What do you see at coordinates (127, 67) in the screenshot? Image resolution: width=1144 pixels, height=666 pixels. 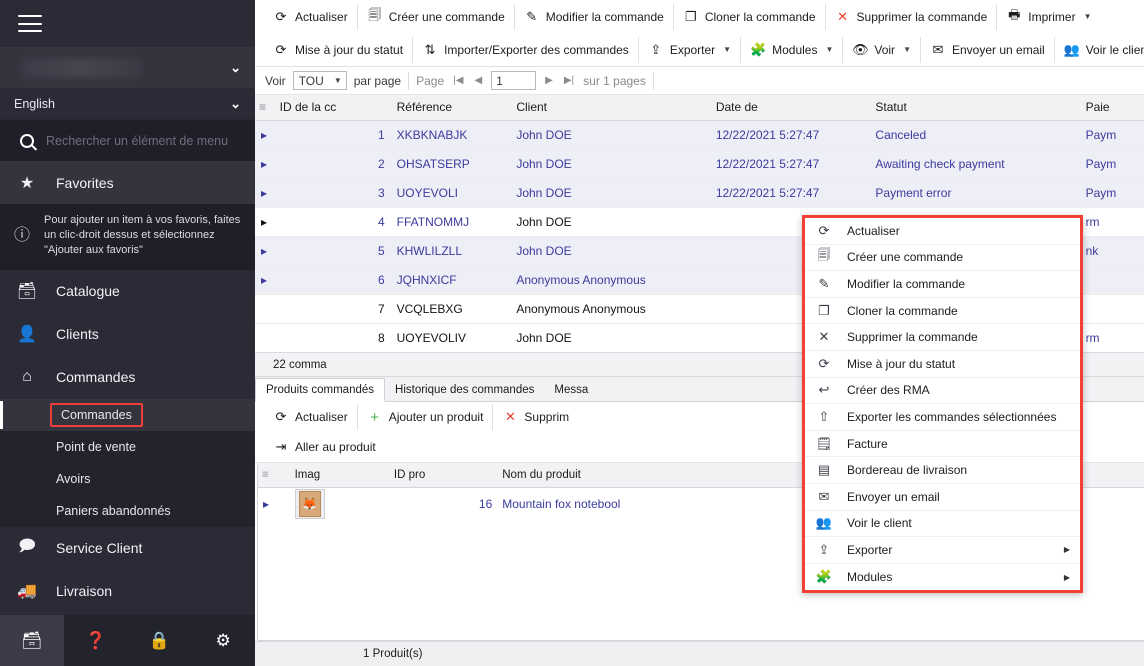 I see `shop-selector: ⌄` at bounding box center [127, 67].